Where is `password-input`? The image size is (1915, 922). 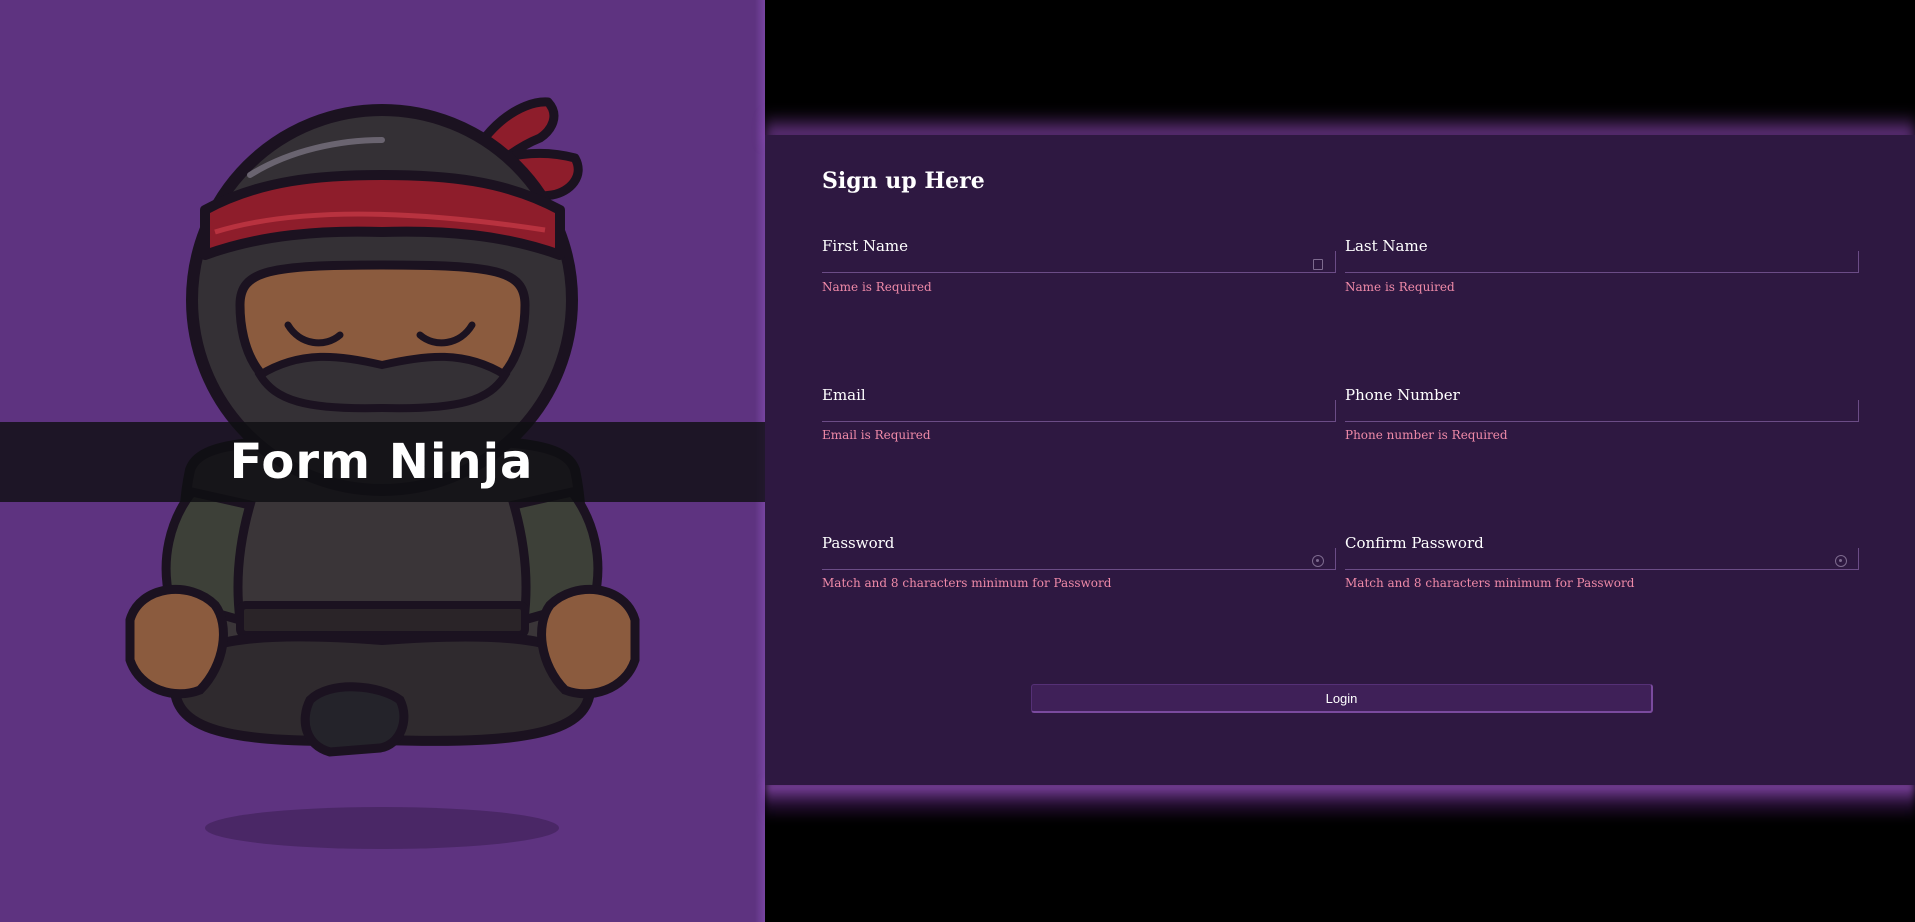
password-input is located at coordinates (1079, 559).